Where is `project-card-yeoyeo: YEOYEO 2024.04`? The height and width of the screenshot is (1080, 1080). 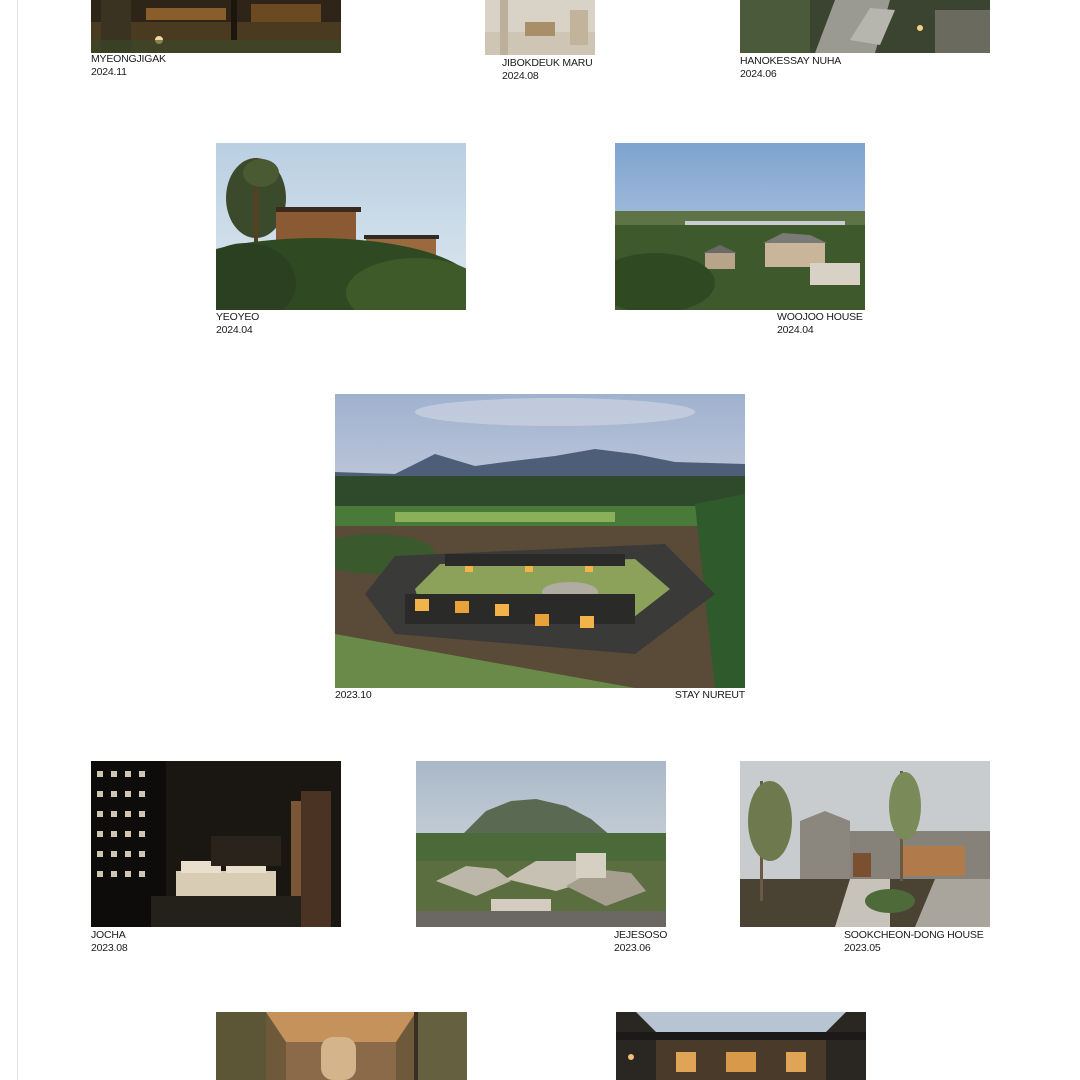
project-card-yeoyeo: YEOYEO 2024.04 is located at coordinates (341, 240).